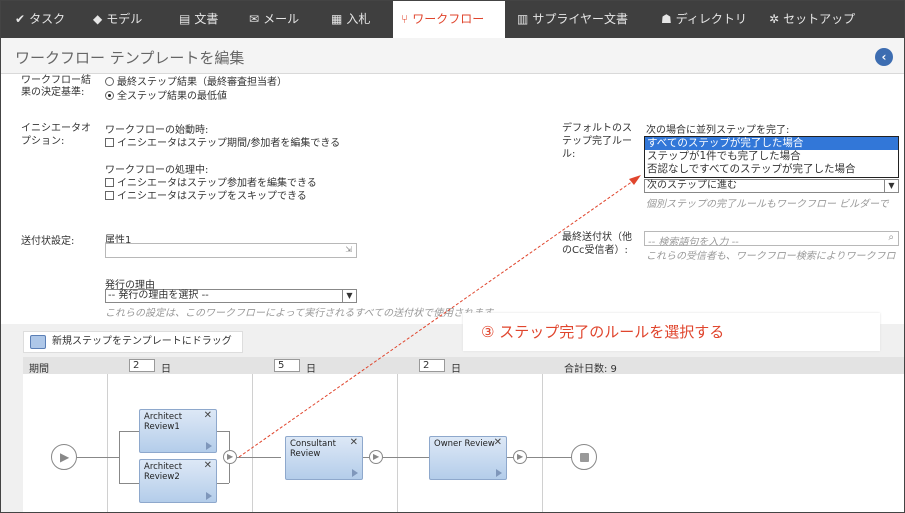 The image size is (905, 513). What do you see at coordinates (324, 458) in the screenshot?
I see `step-consultant-review: Consultant Review ✕` at bounding box center [324, 458].